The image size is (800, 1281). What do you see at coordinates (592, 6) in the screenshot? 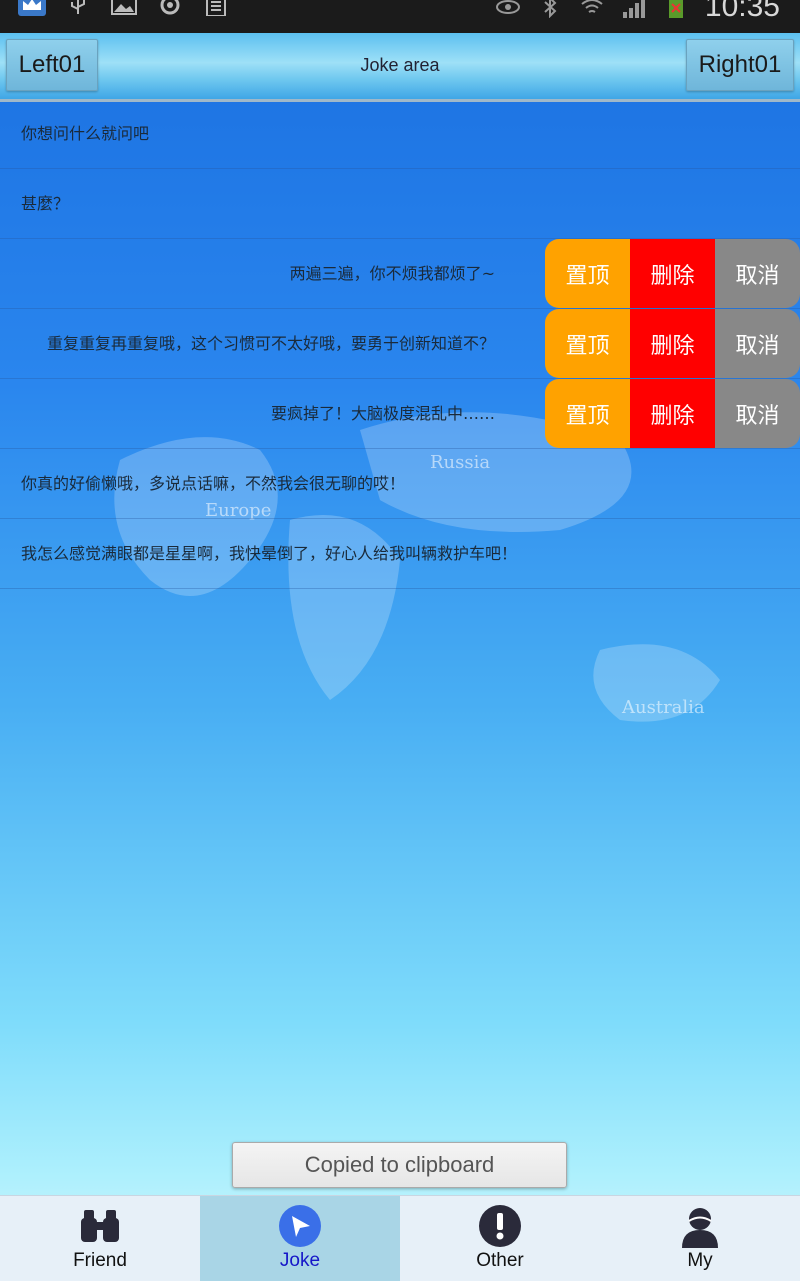
I see `wifi-icon` at bounding box center [592, 6].